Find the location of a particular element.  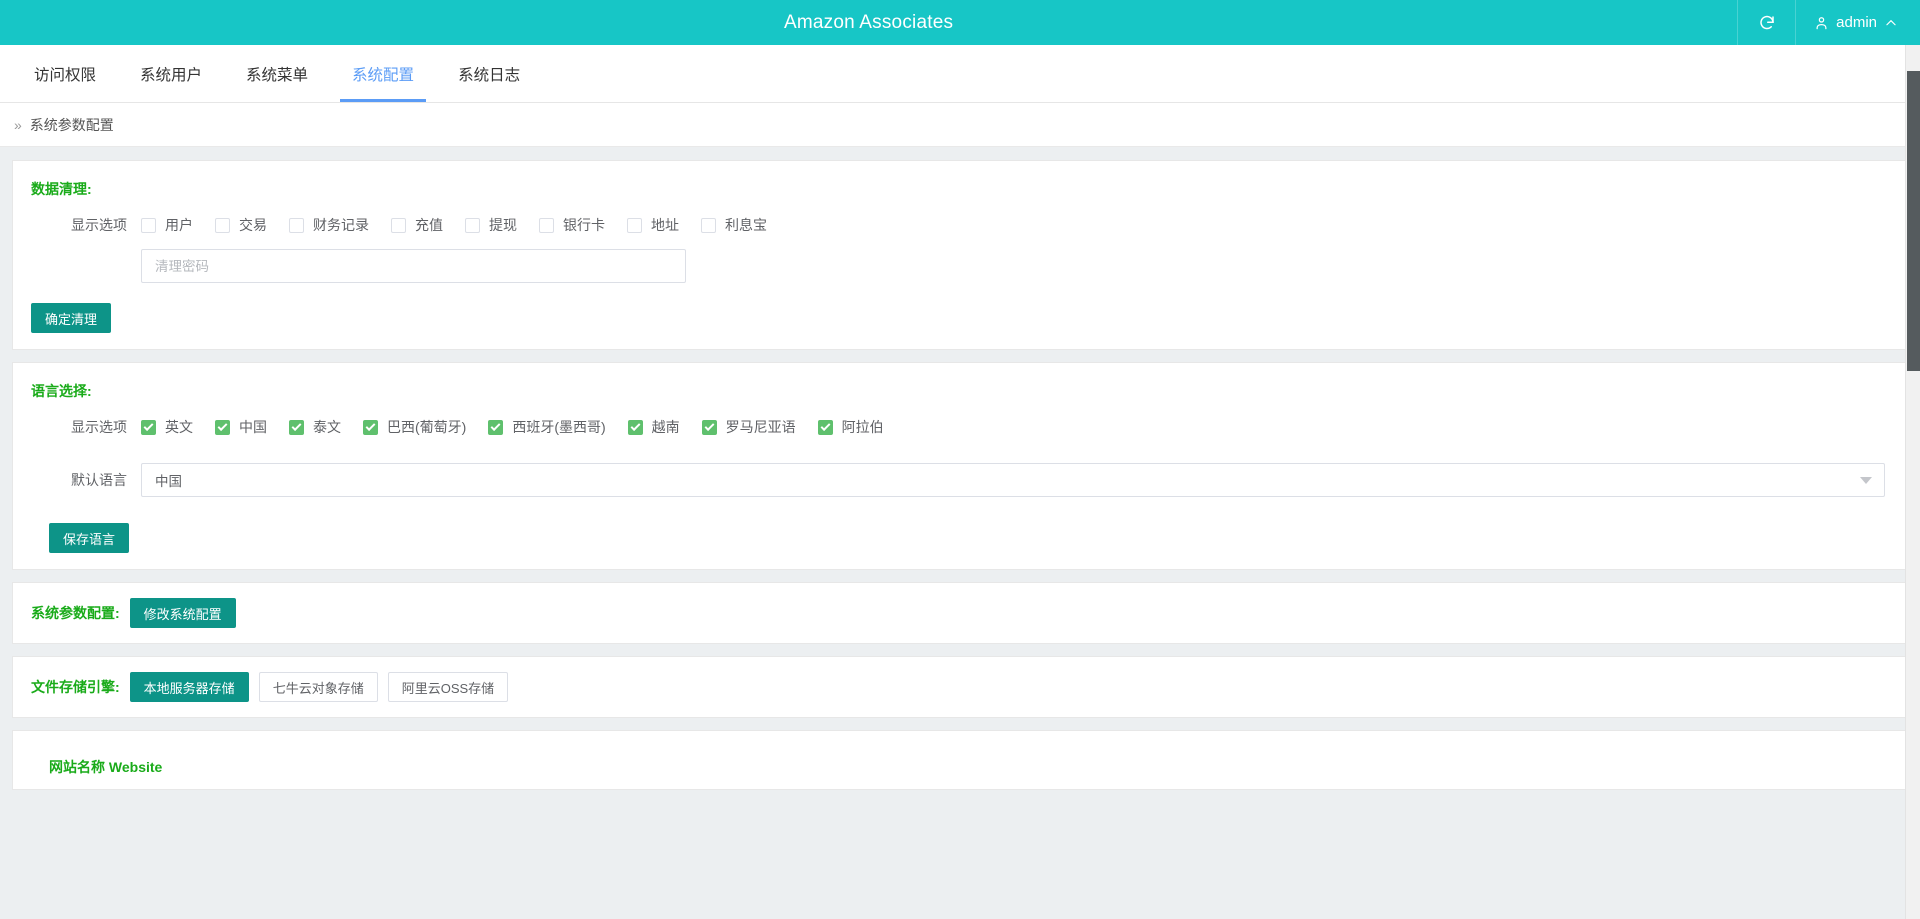

tab-access-permission: 访问权限 is located at coordinates (65, 73).